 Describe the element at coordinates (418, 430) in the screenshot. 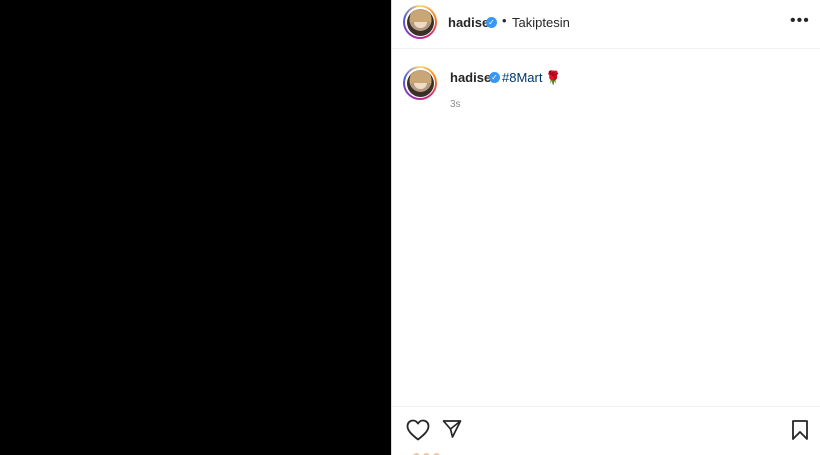

I see `heart-icon` at that location.